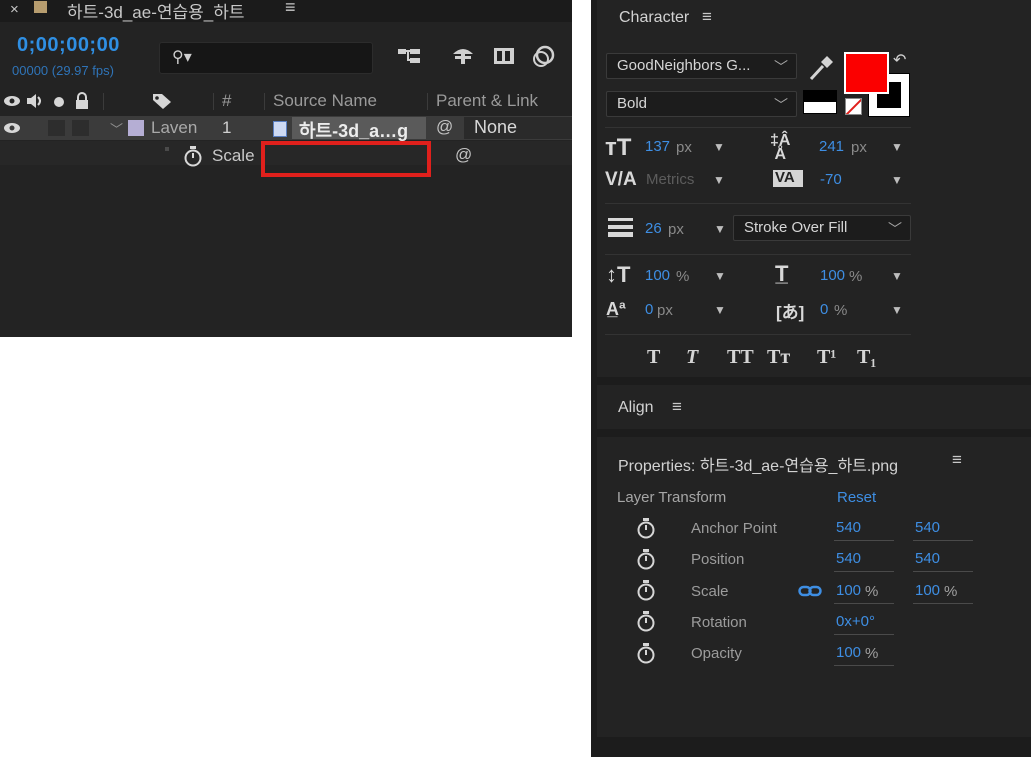 The height and width of the screenshot is (757, 1031). I want to click on pick-whip-icon: @, so click(444, 127).